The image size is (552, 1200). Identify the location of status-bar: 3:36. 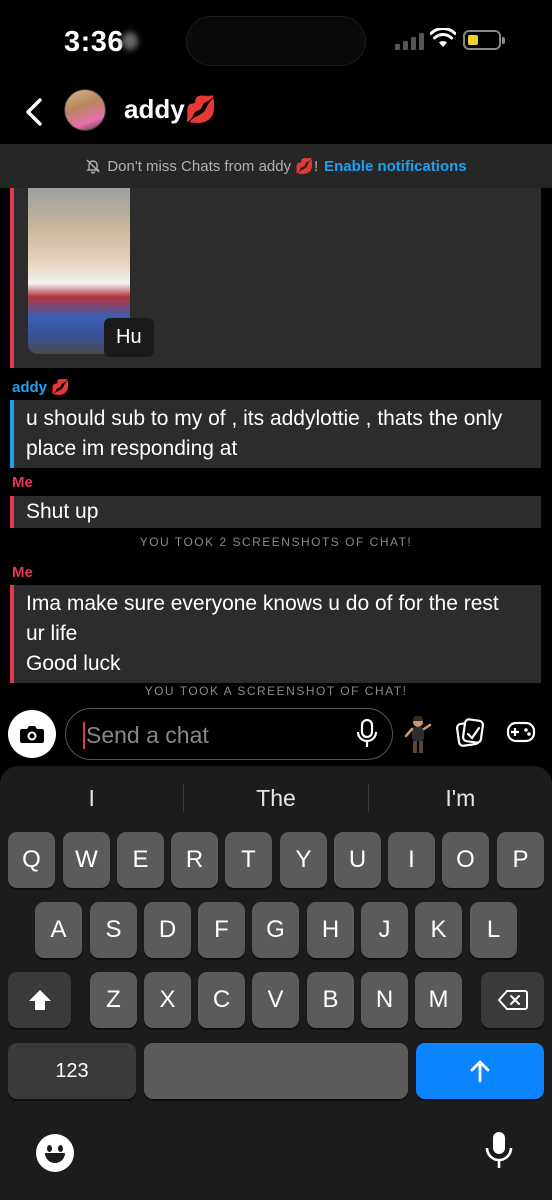
(276, 42).